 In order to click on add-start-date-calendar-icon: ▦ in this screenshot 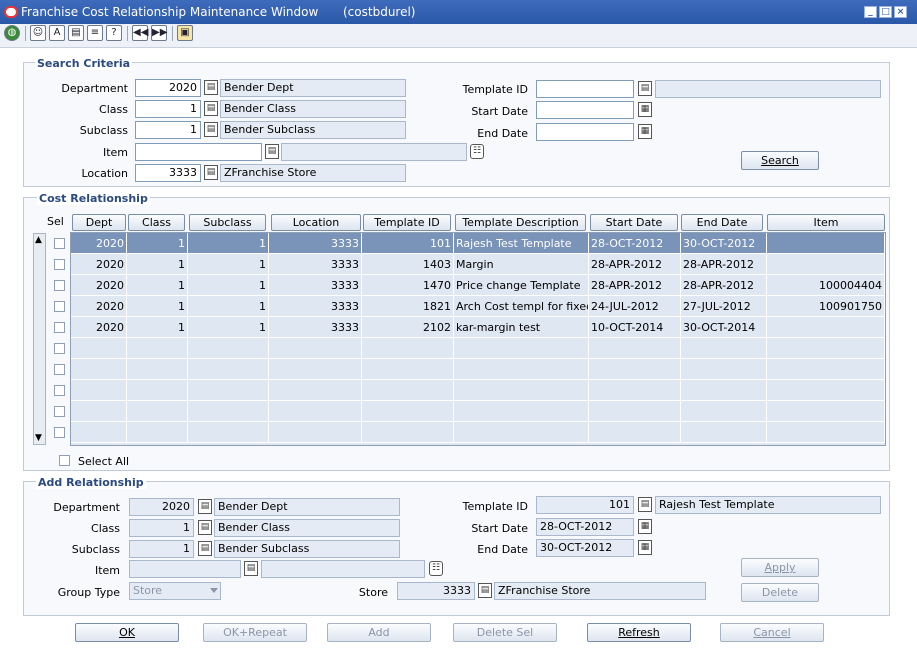, I will do `click(645, 526)`.